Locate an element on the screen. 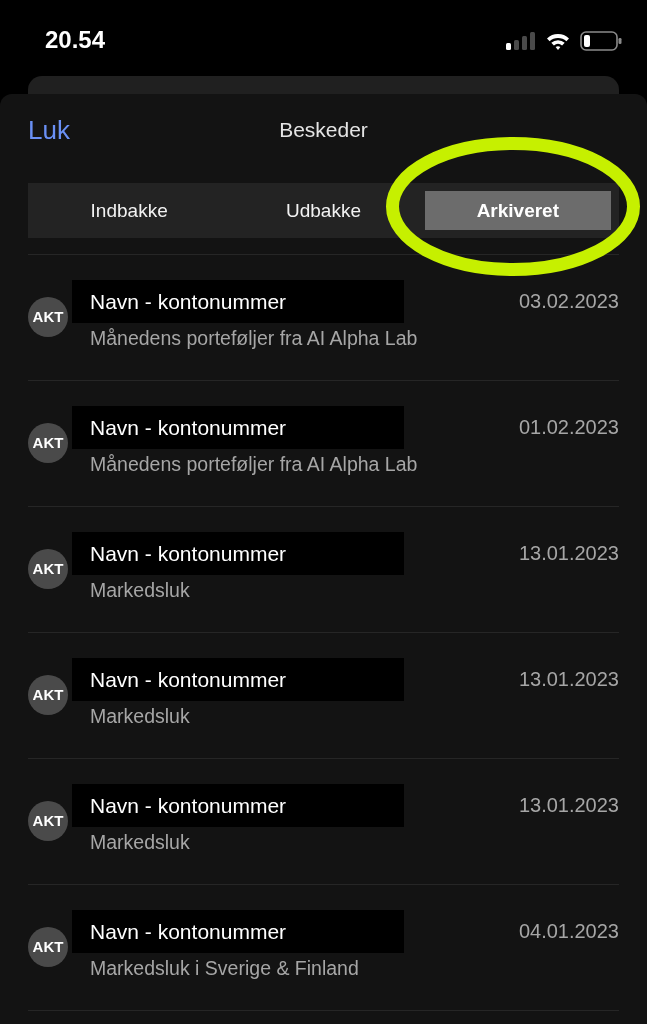 This screenshot has width=647, height=1024. wifi-icon is located at coordinates (558, 41).